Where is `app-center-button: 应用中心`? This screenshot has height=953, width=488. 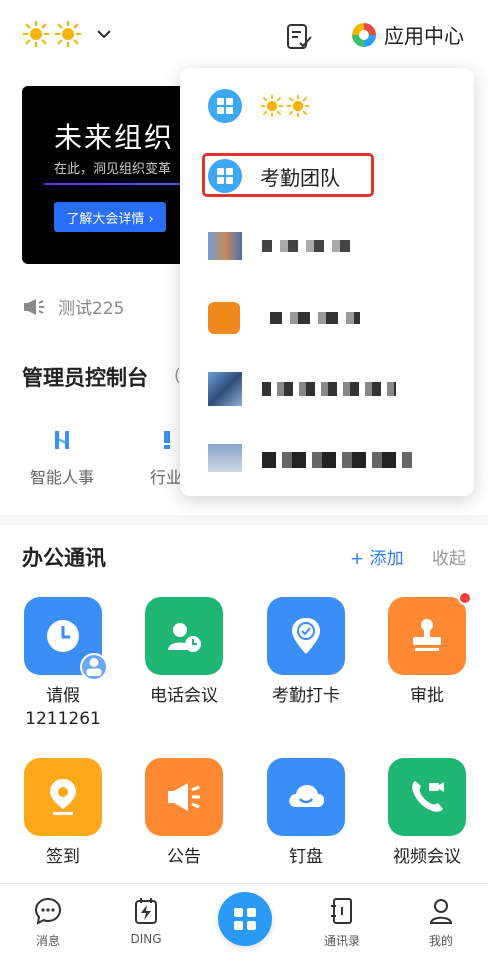 app-center-button: 应用中心 is located at coordinates (407, 34).